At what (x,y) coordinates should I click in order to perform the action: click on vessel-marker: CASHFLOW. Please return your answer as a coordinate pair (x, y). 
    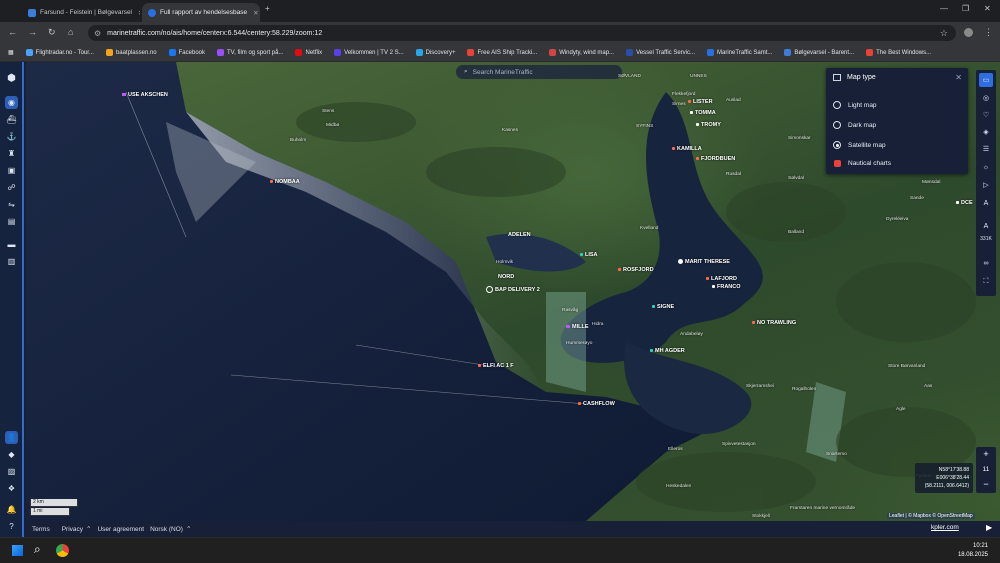
    Looking at the image, I should click on (596, 404).